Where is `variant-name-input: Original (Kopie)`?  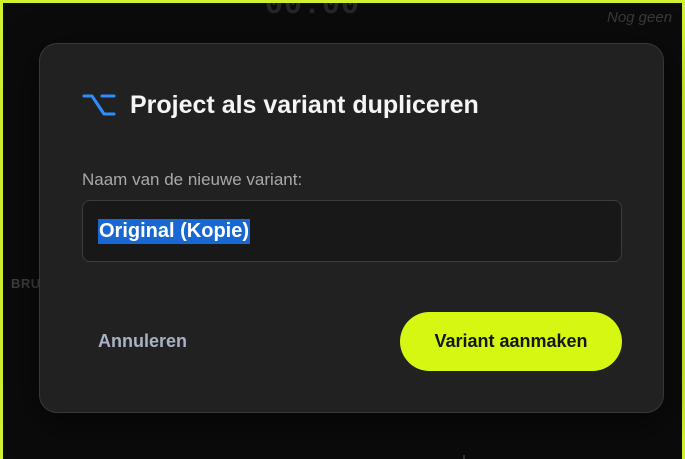
variant-name-input: Original (Kopie) is located at coordinates (352, 231).